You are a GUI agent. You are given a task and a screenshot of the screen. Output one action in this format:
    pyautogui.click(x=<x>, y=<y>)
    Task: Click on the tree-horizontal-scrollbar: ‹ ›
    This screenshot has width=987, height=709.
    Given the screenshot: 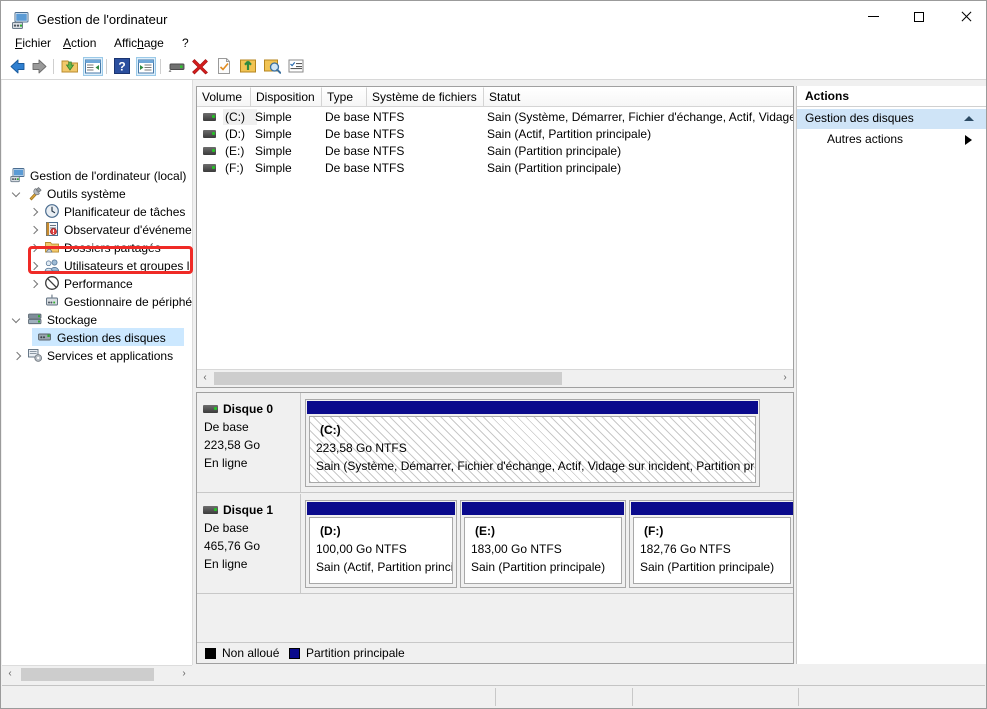 What is the action you would take?
    pyautogui.click(x=97, y=674)
    